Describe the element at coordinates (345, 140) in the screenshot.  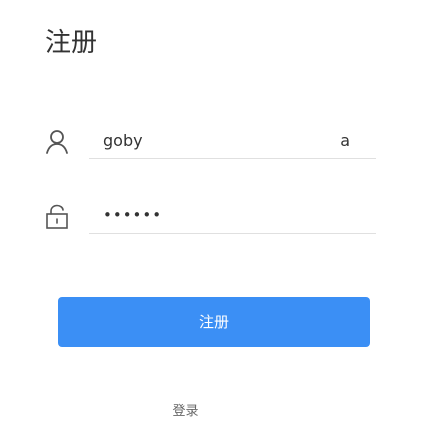
I see `username-suffix: a` at that location.